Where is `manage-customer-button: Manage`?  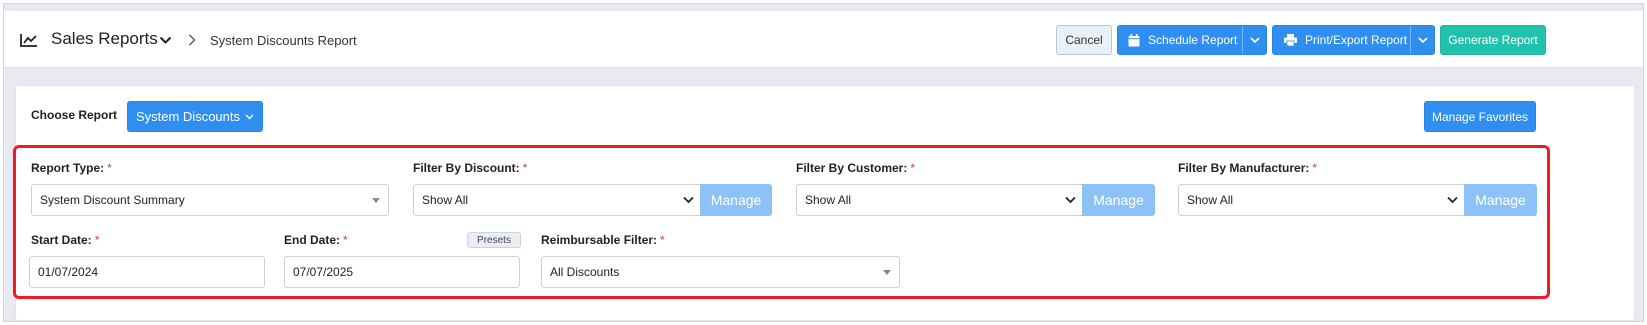
manage-customer-button: Manage is located at coordinates (1118, 200).